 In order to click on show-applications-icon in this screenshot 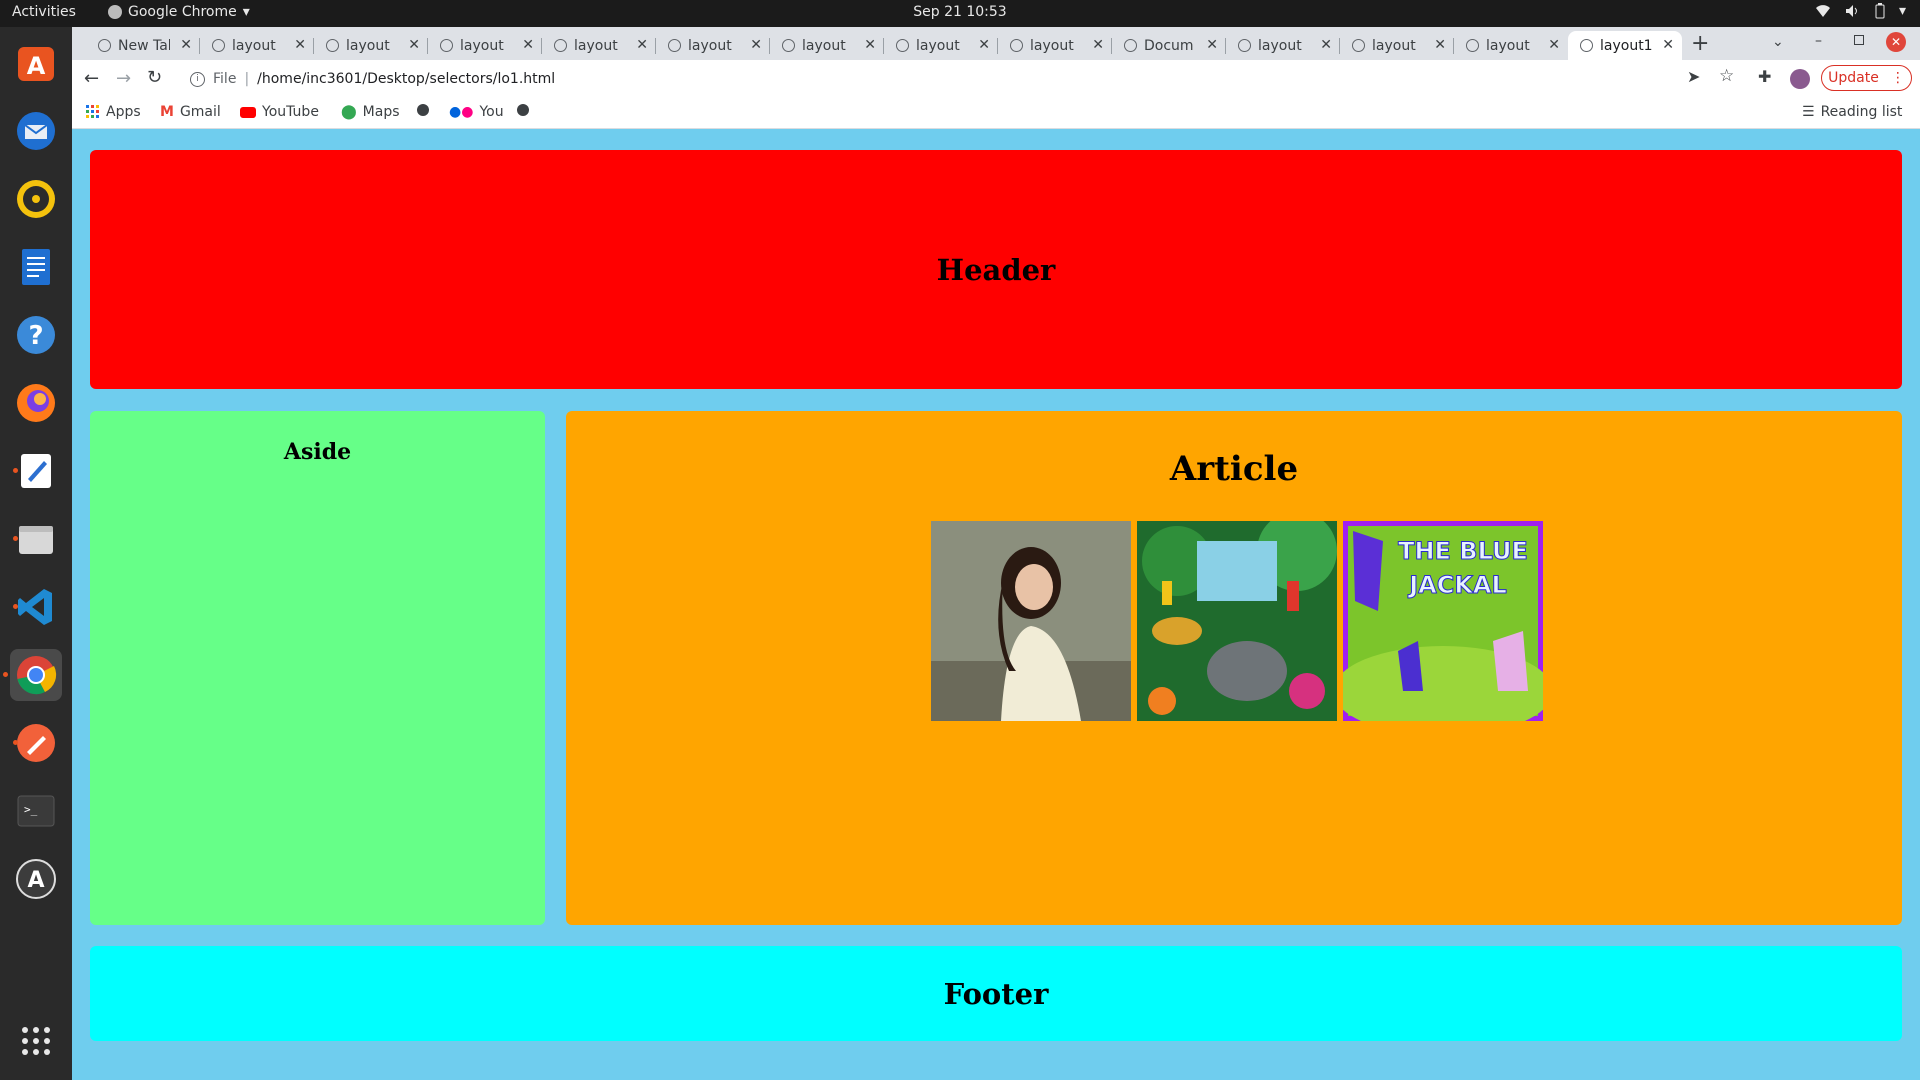, I will do `click(36, 1041)`.